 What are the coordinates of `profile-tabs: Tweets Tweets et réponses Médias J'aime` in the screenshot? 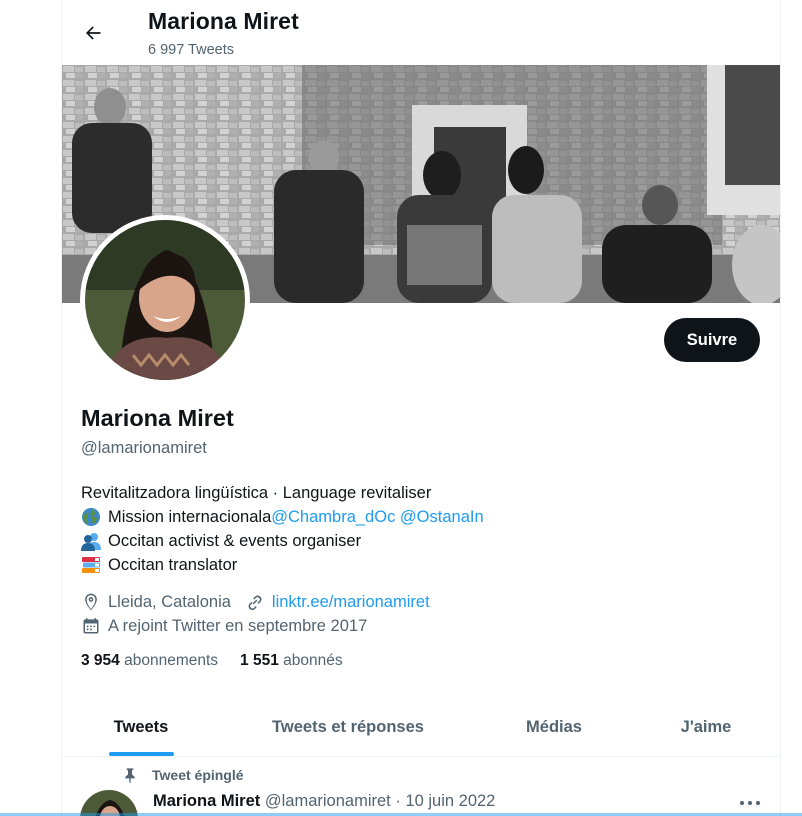 It's located at (421, 727).